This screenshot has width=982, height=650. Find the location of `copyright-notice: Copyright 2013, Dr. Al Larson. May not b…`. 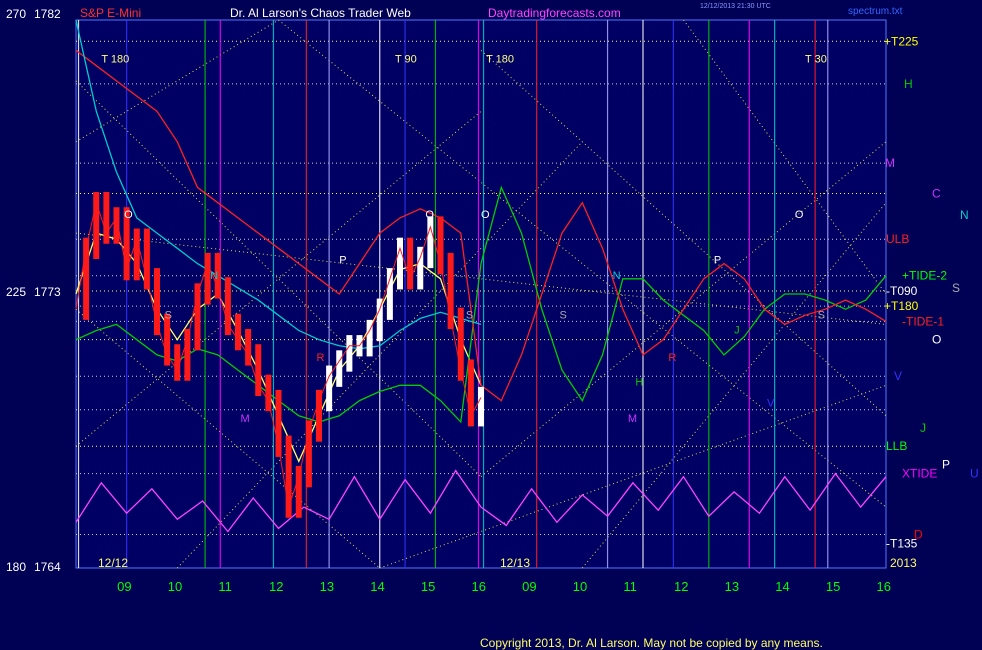

copyright-notice: Copyright 2013, Dr. Al Larson. May not b… is located at coordinates (651, 643).